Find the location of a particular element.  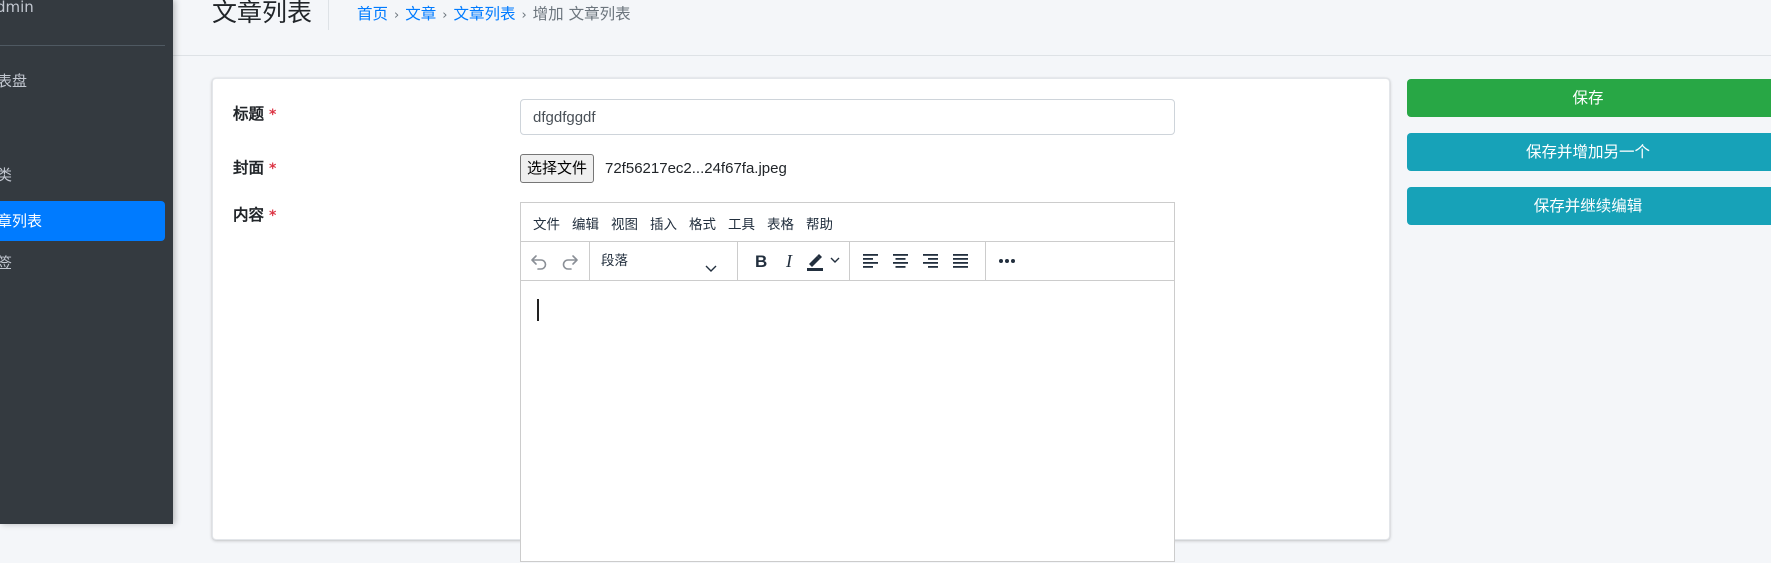

menu-insert: 插入 is located at coordinates (663, 223).